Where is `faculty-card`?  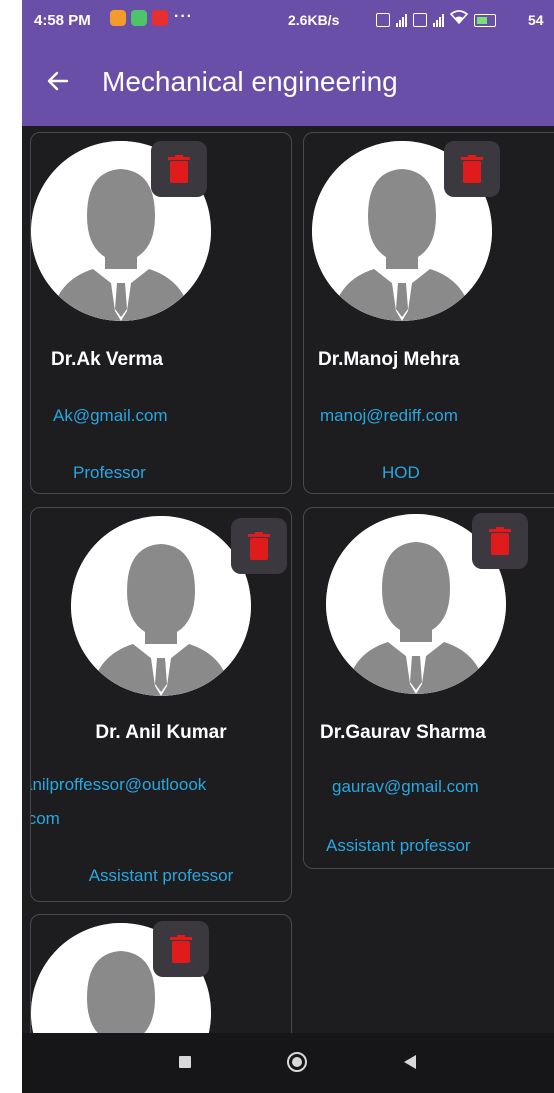 faculty-card is located at coordinates (161, 973).